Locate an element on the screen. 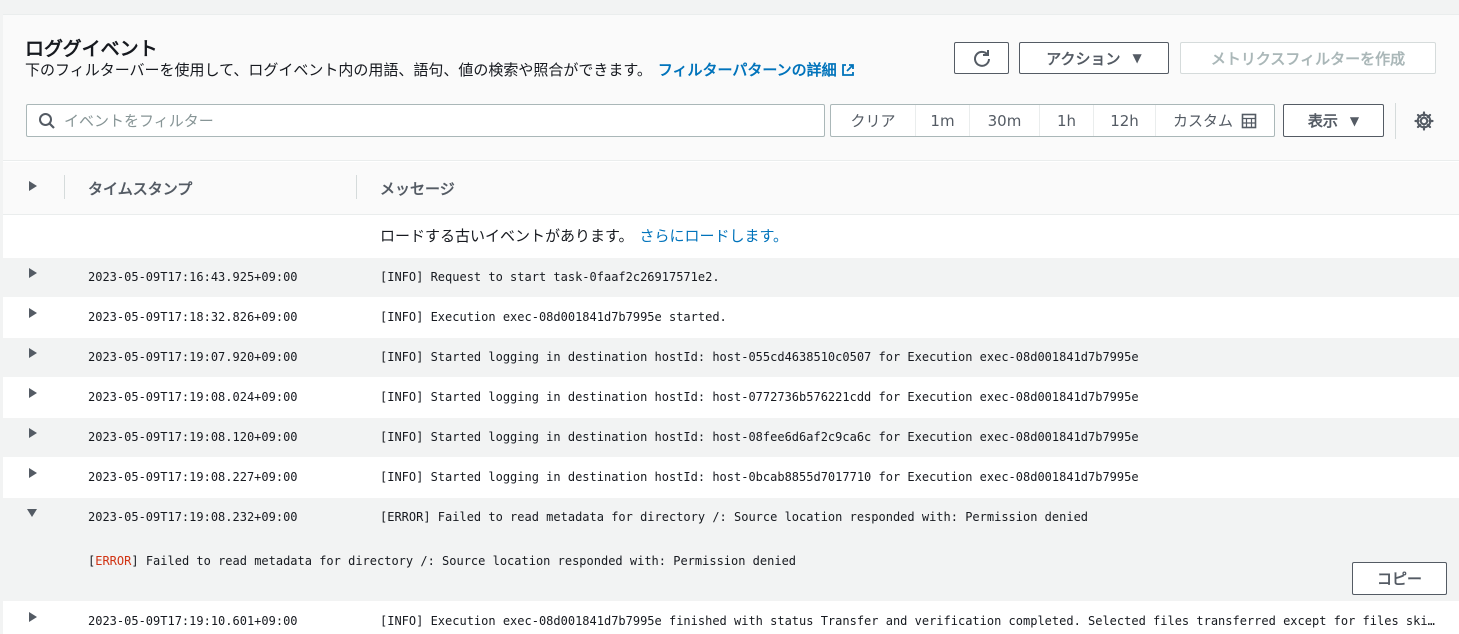 This screenshot has width=1459, height=634. external-link-icon is located at coordinates (847, 70).